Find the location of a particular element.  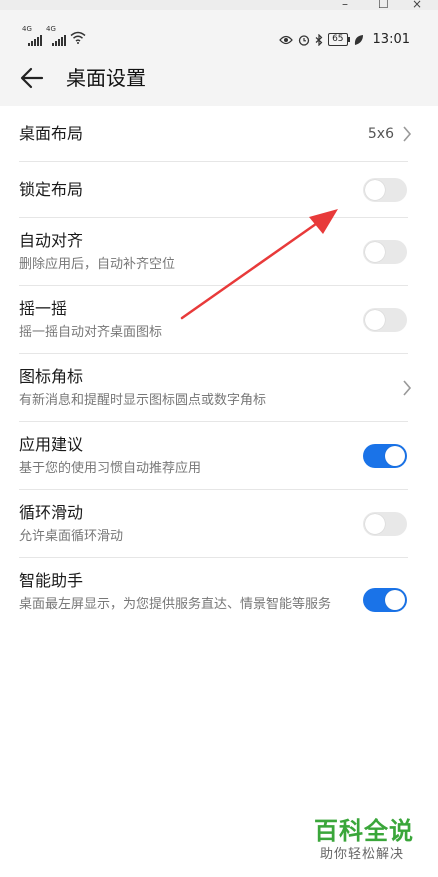

setting-description: 删除应用后，自动补齐空位 is located at coordinates (97, 264).